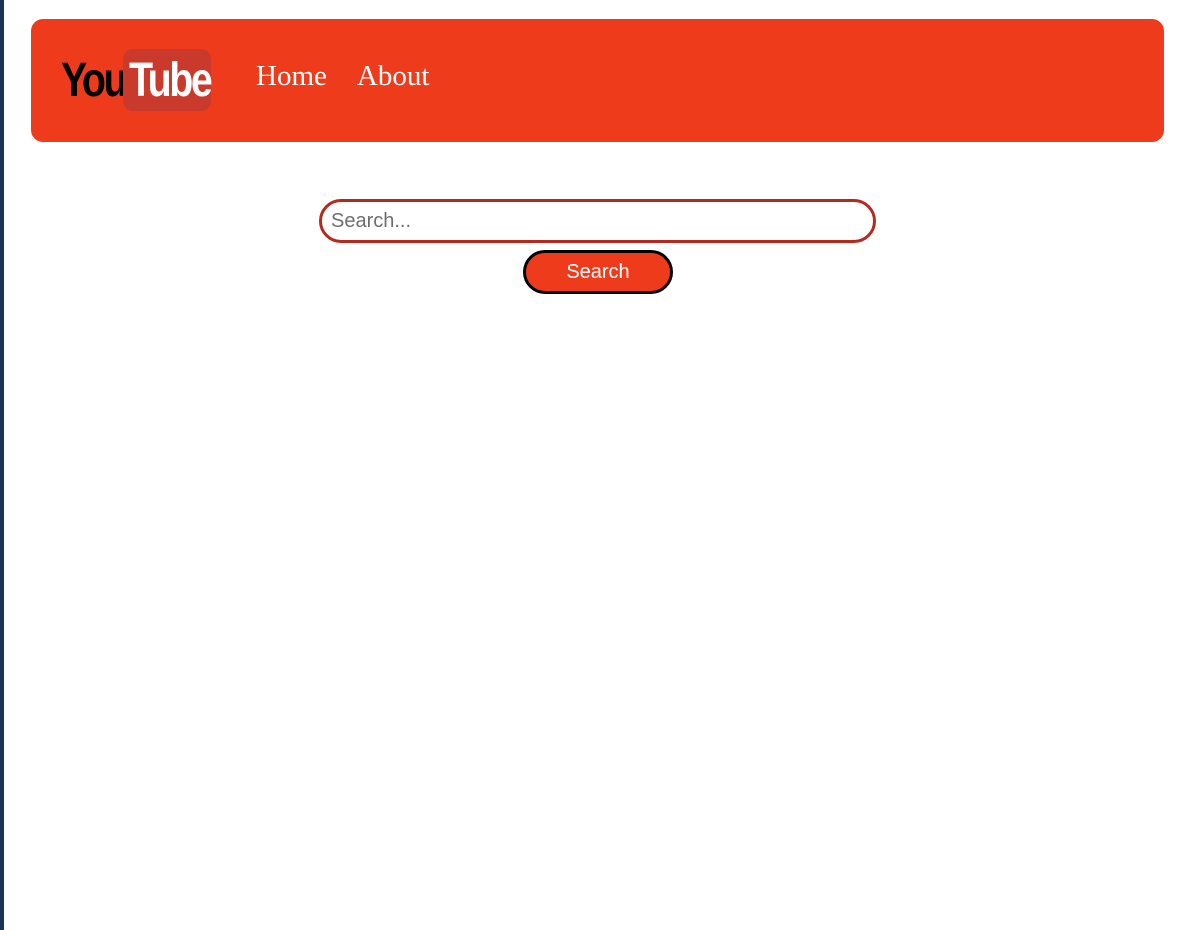 The image size is (1189, 930). I want to click on nav-link-home: Home, so click(291, 76).